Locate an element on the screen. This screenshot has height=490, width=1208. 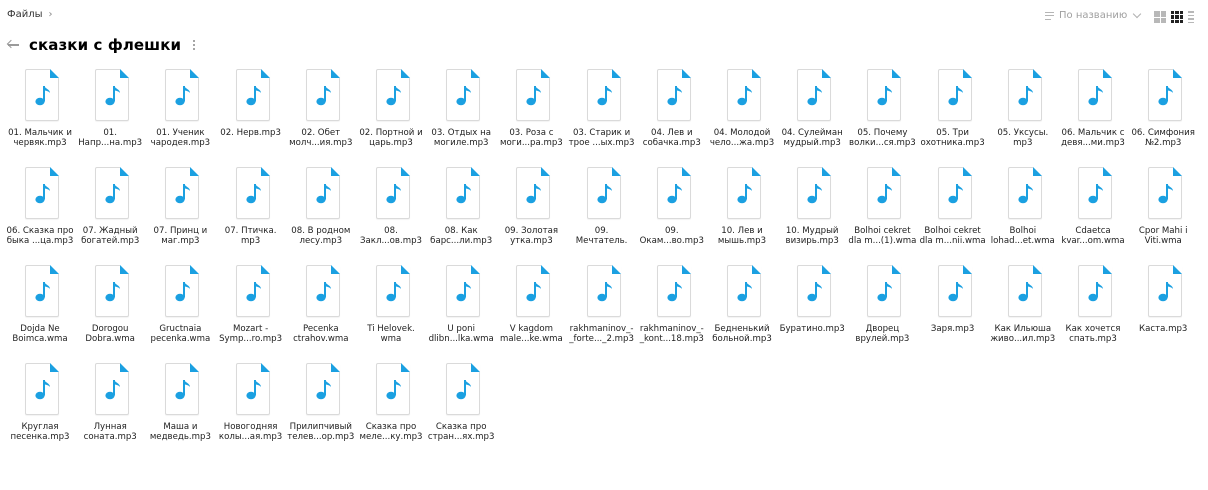
file-item: Ti Helovek. wma is located at coordinates (391, 310).